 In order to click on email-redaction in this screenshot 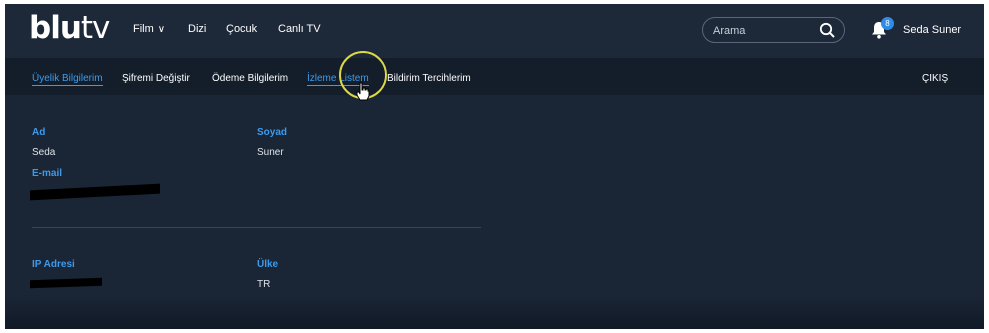, I will do `click(95, 192)`.